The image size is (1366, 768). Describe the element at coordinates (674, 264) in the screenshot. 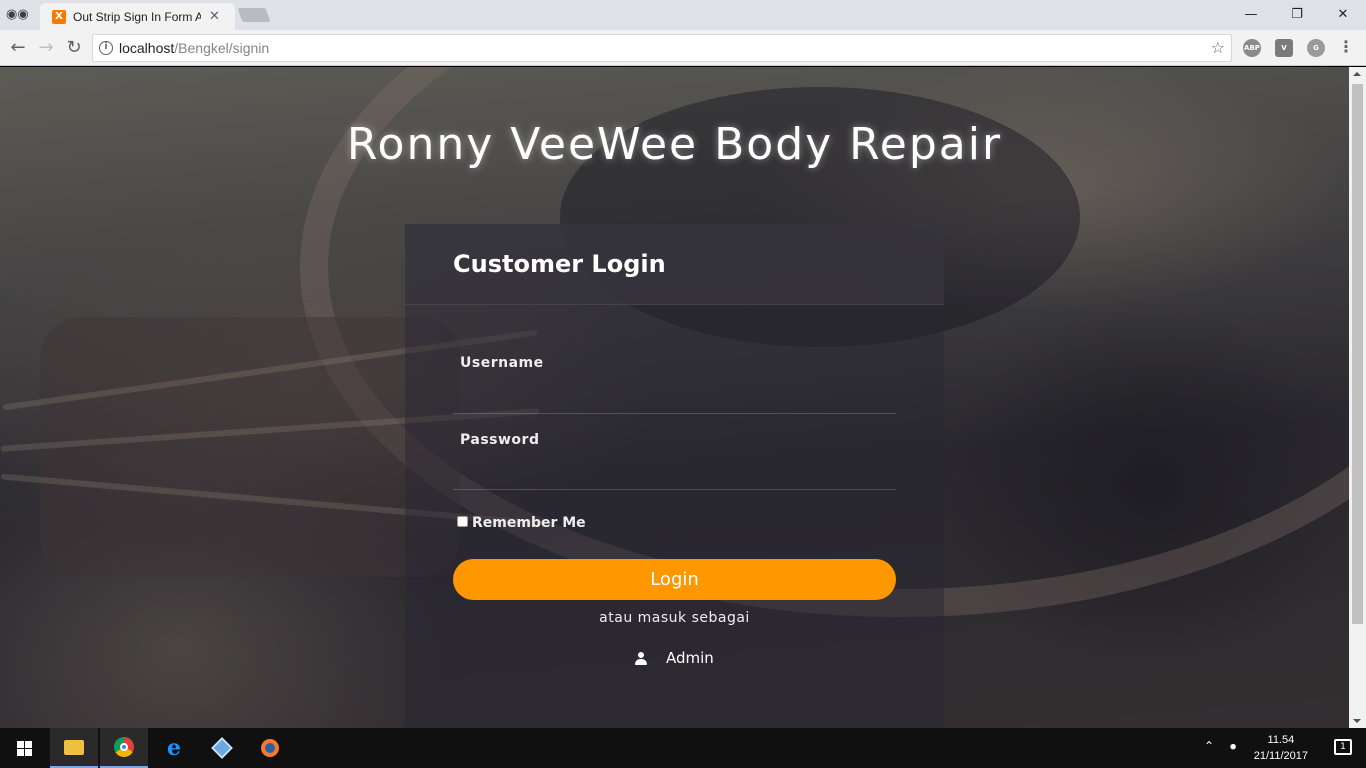

I see `login-header: Customer Login` at that location.